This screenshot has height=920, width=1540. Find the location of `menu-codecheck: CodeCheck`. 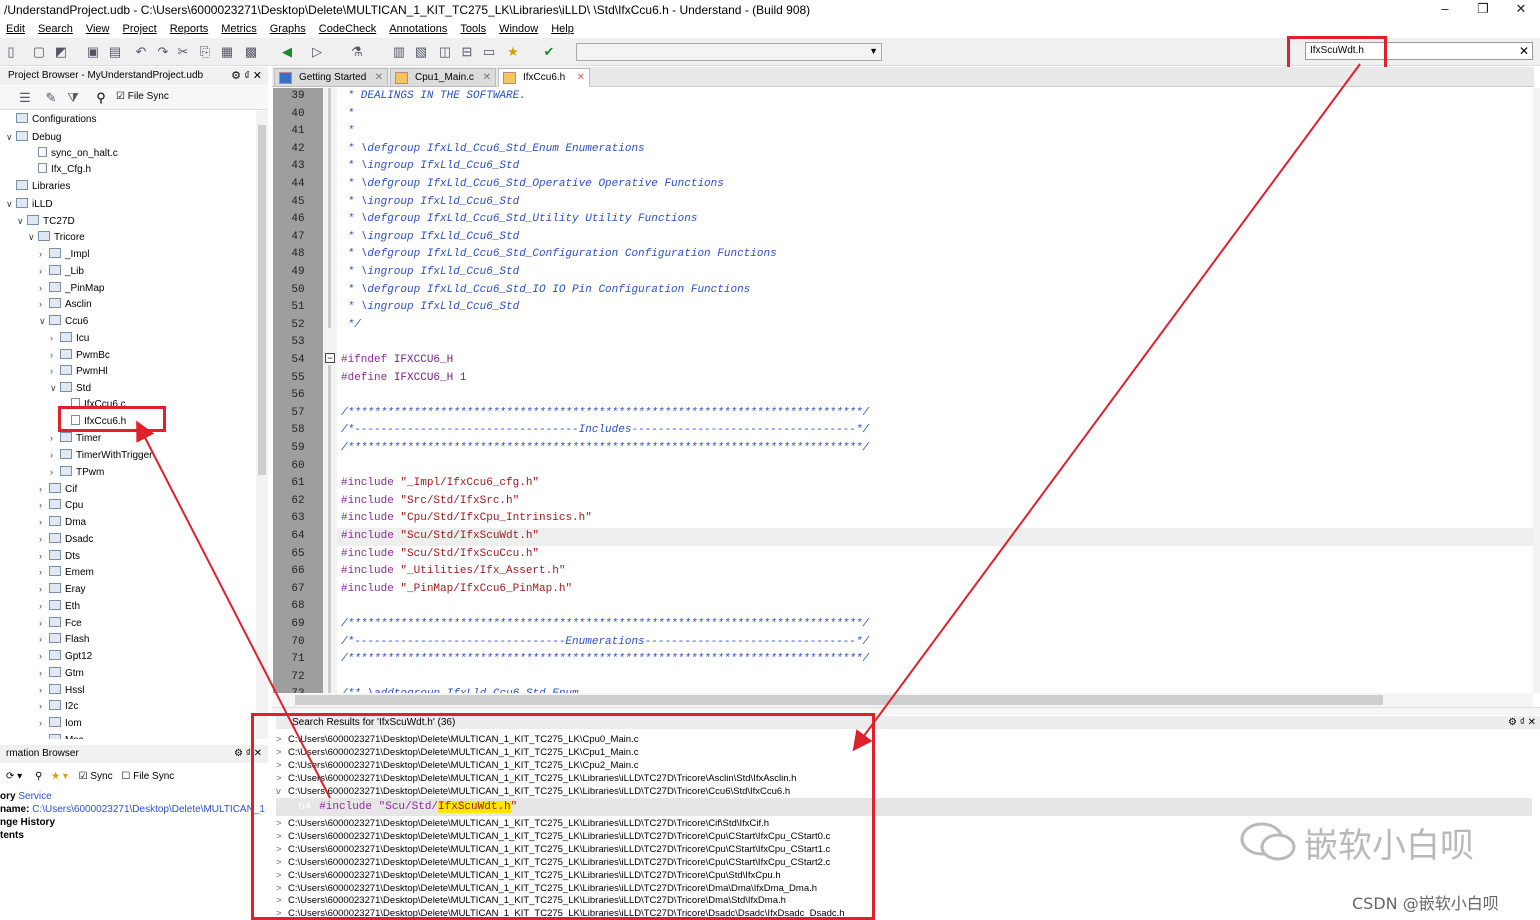

menu-codecheck: CodeCheck is located at coordinates (347, 29).